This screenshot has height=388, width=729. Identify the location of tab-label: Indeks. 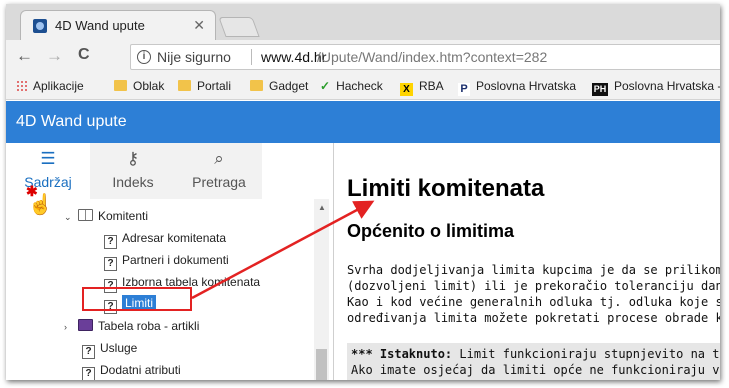
(133, 182).